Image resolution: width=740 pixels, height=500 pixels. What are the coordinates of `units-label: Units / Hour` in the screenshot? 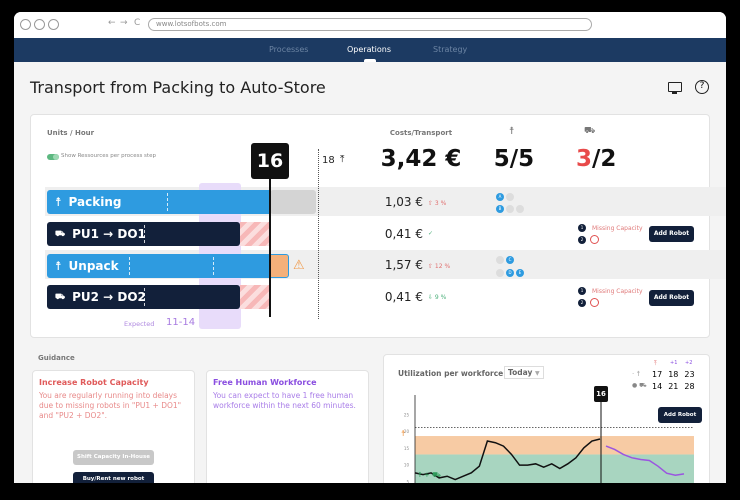 It's located at (71, 133).